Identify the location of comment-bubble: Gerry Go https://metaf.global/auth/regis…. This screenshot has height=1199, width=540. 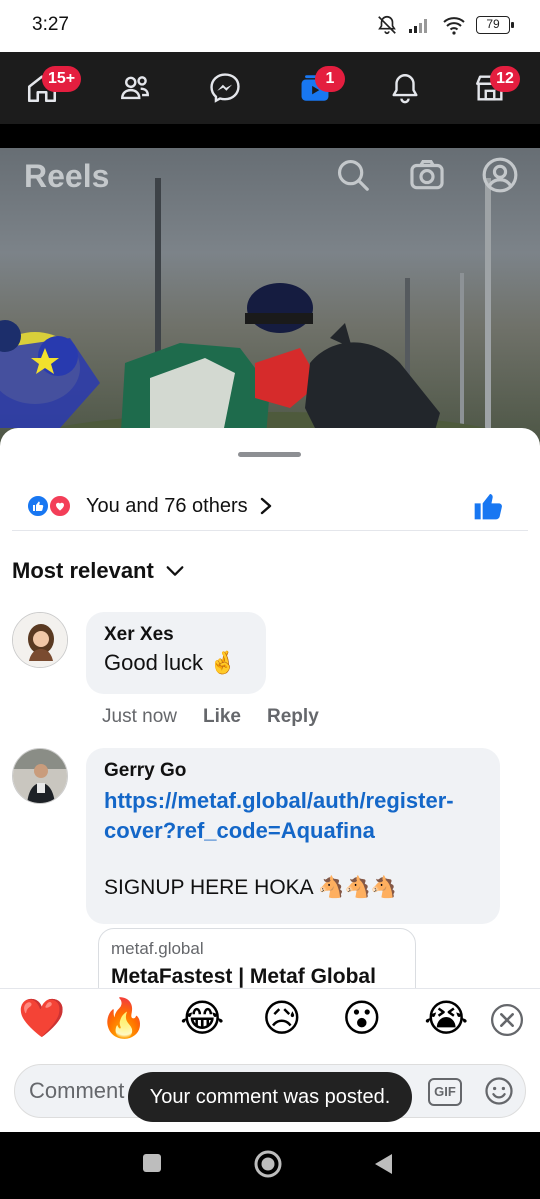
(293, 836).